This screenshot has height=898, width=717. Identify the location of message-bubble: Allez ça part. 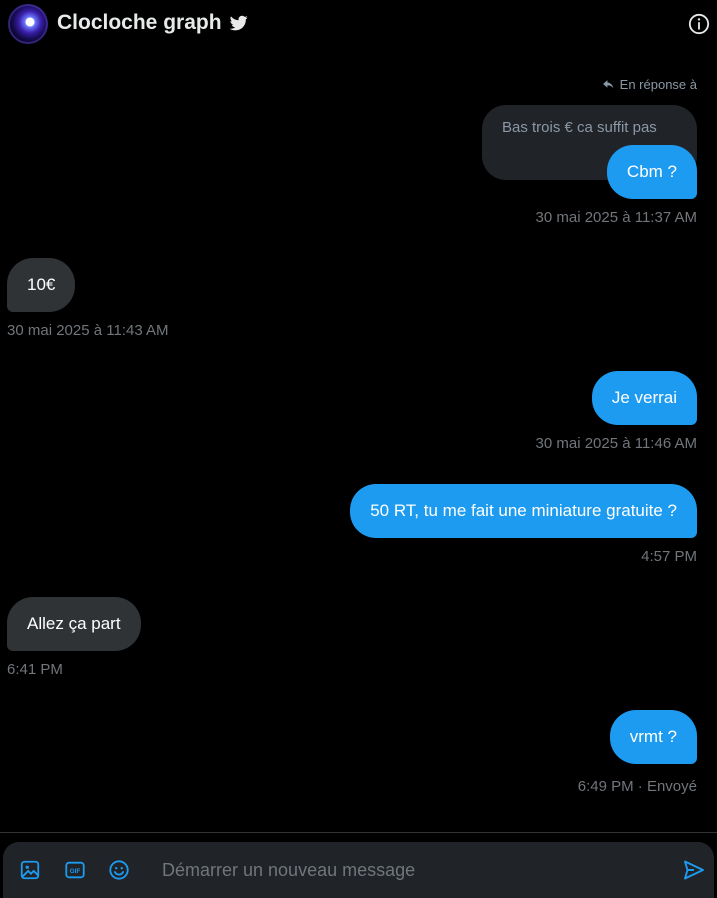
(74, 624).